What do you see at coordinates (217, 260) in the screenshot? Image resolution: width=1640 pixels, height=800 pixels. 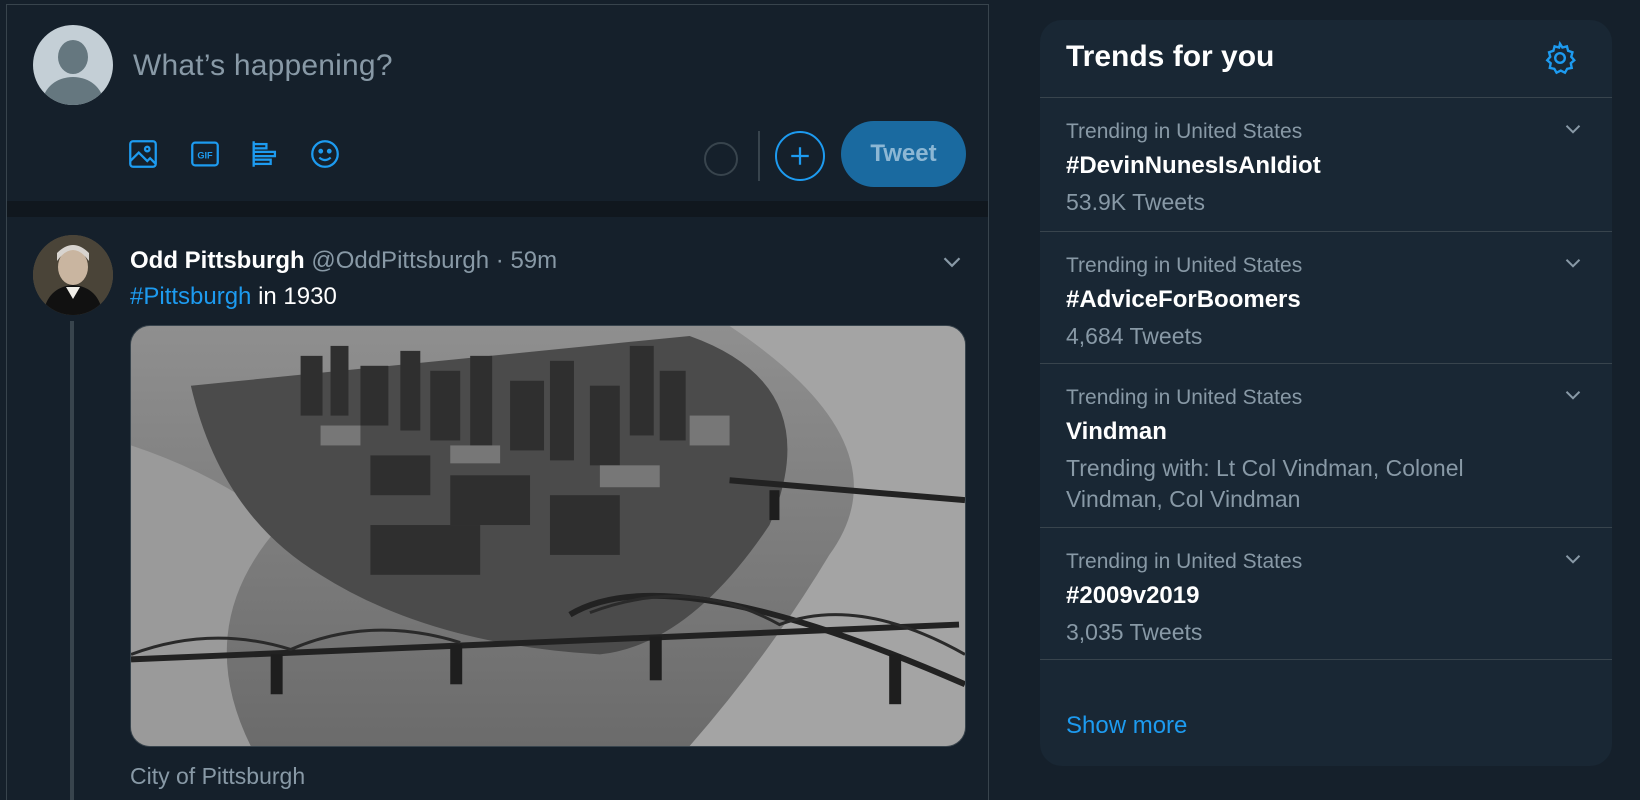 I see `author-name: Odd Pittsburgh` at bounding box center [217, 260].